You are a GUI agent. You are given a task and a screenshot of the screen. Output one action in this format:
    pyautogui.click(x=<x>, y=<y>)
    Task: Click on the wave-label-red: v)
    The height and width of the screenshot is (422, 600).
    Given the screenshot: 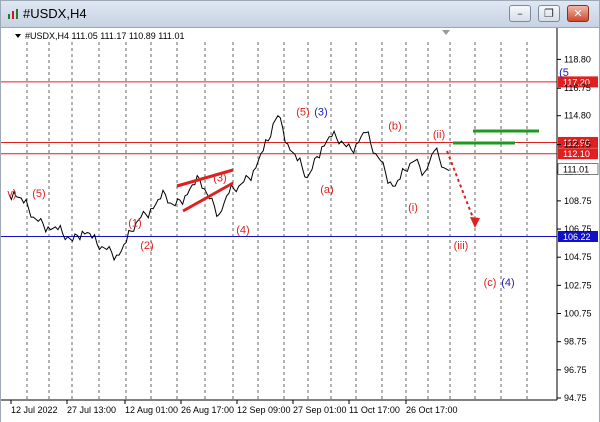 What is the action you would take?
    pyautogui.click(x=11, y=194)
    